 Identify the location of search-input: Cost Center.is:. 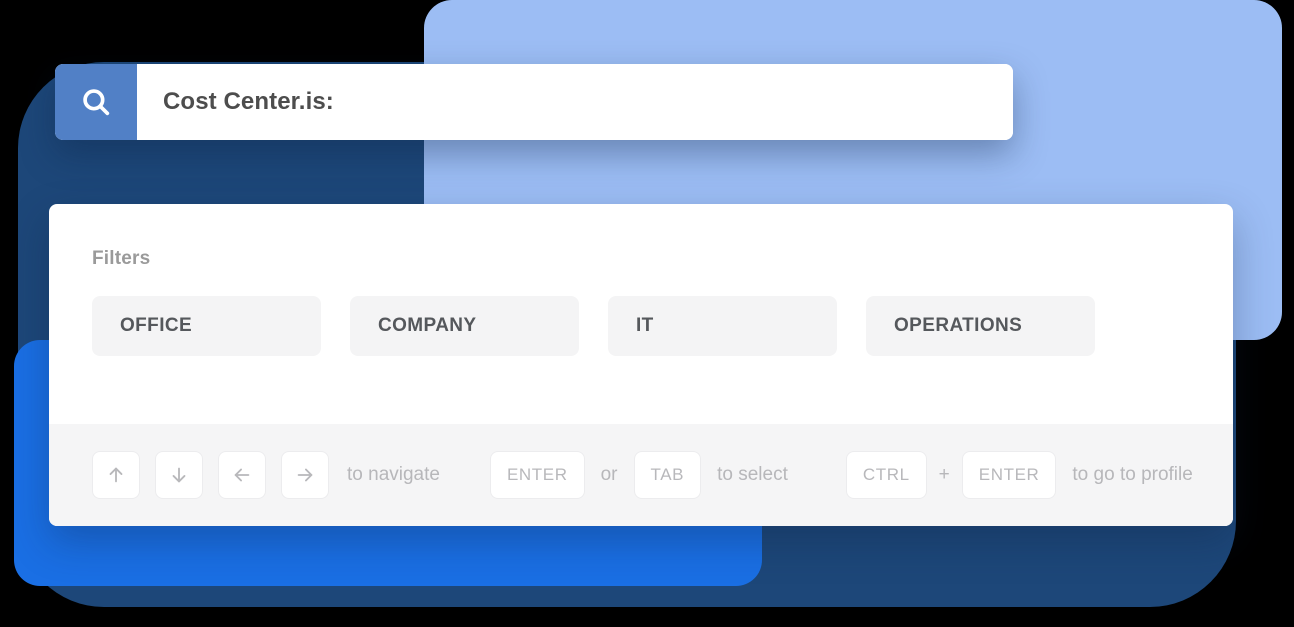
(575, 102).